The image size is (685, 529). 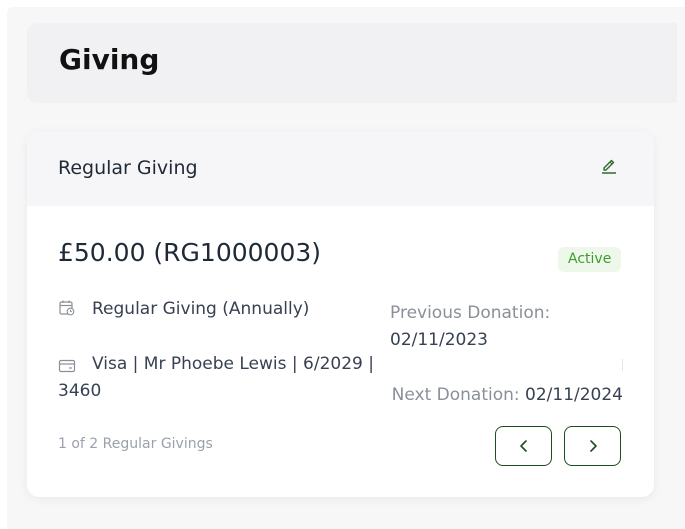 What do you see at coordinates (455, 395) in the screenshot?
I see `next-donation-label: Next Donation:` at bounding box center [455, 395].